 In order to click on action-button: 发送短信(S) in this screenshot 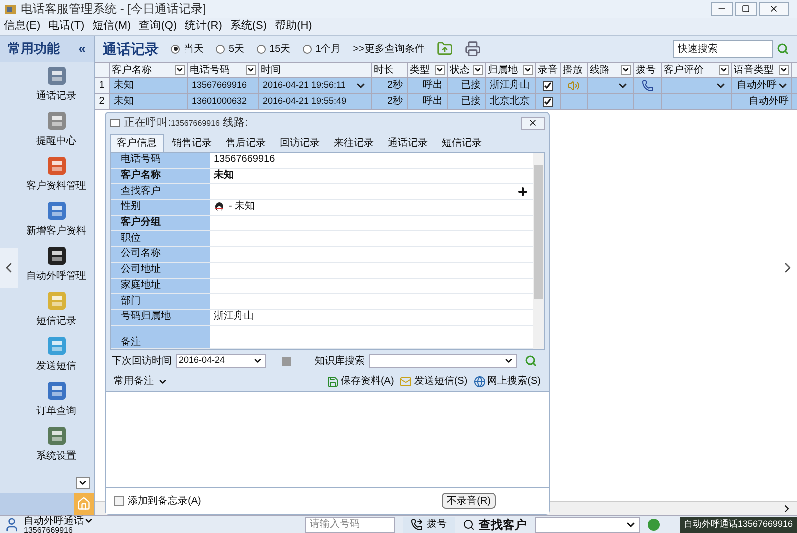, I will do `click(434, 381)`.